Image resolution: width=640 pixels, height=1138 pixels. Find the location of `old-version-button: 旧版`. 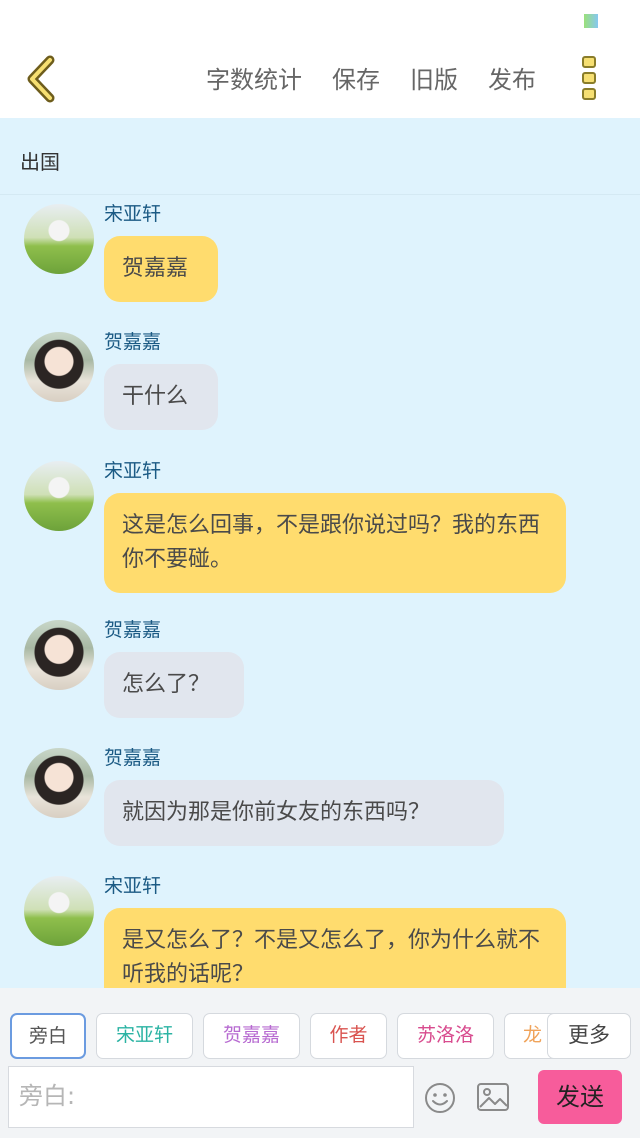

old-version-button: 旧版 is located at coordinates (434, 80).